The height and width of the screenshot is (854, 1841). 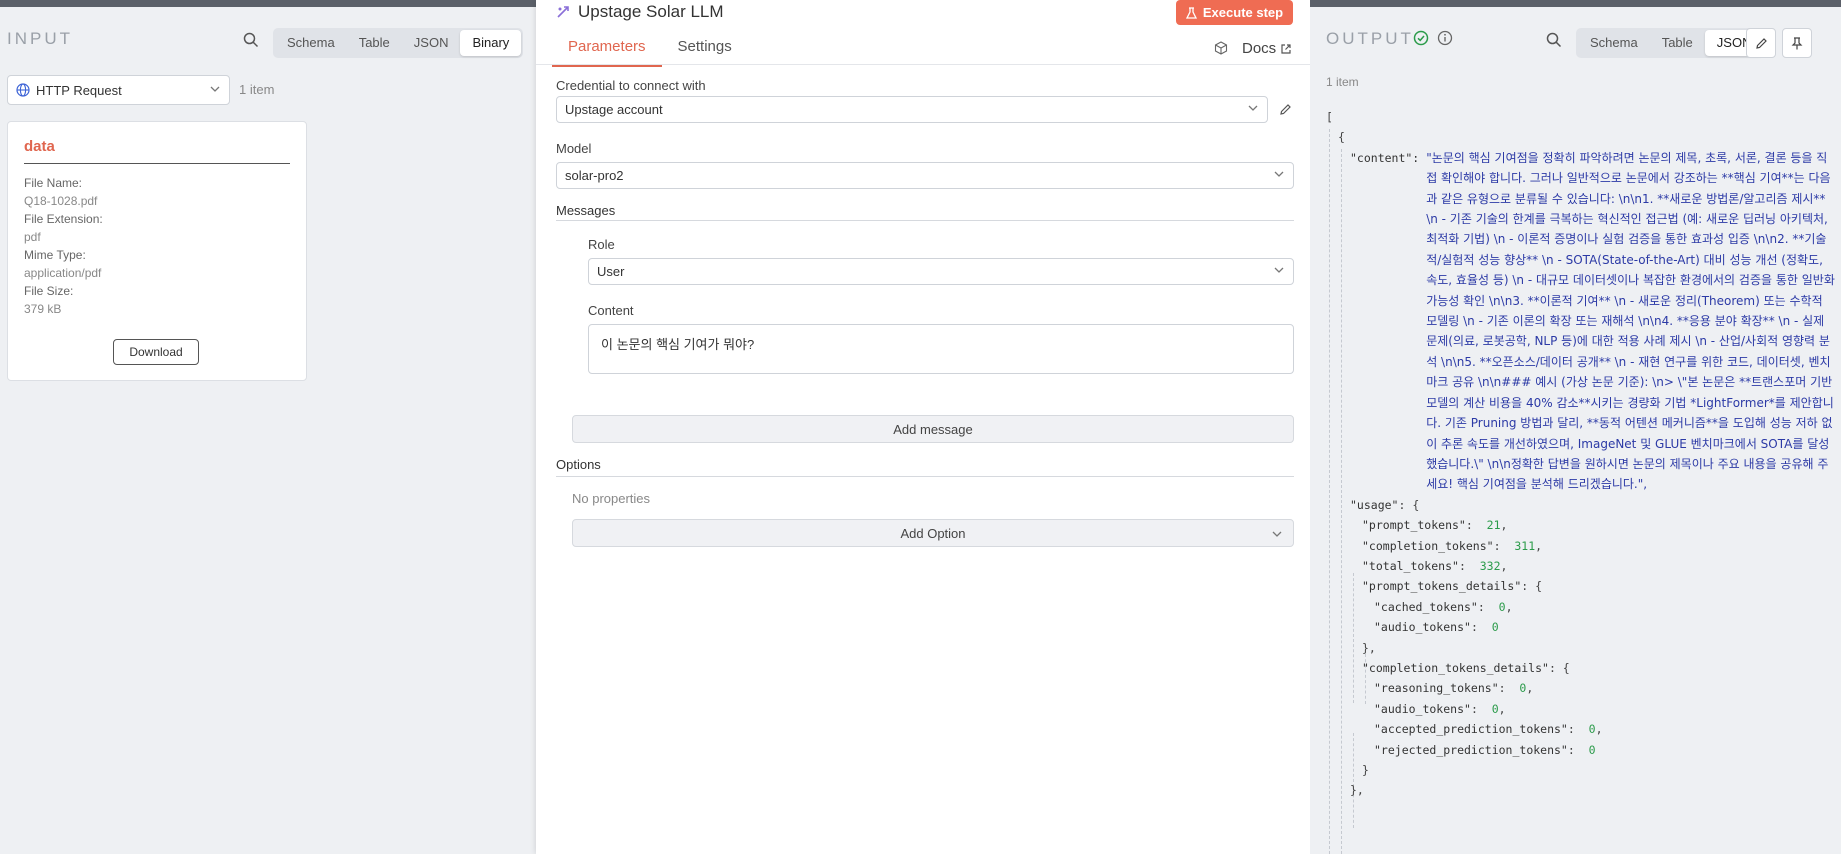 I want to click on docs-label: Docs, so click(x=1259, y=48).